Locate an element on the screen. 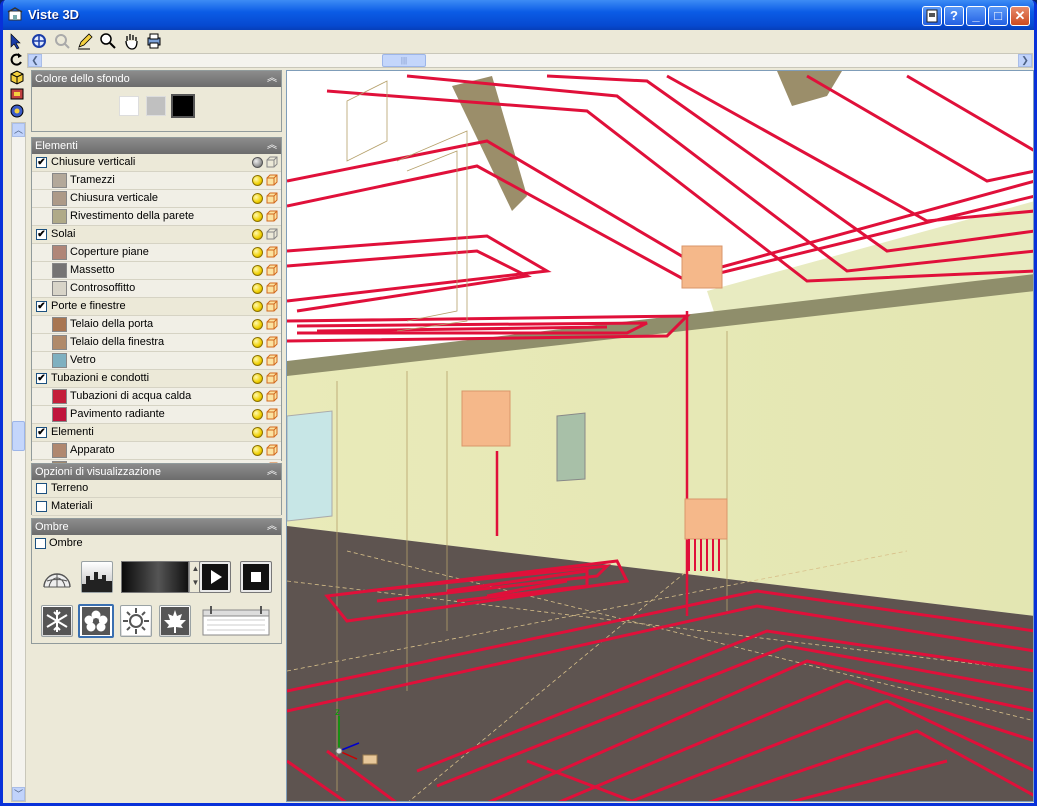 The width and height of the screenshot is (1037, 806). element-group-row: Elementi is located at coordinates (156, 433).